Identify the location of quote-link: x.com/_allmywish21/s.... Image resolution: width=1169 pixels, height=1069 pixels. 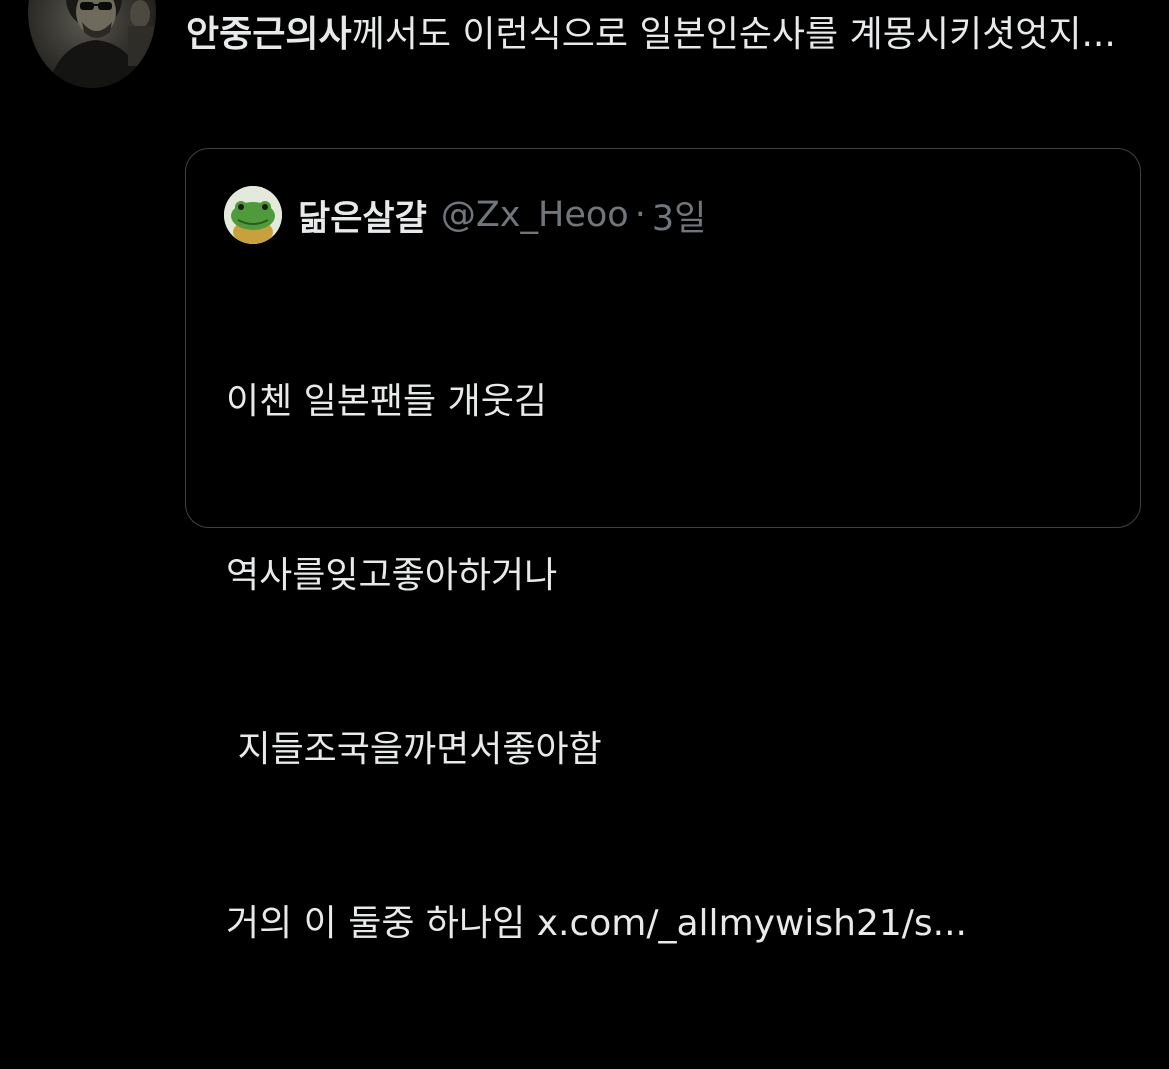
(752, 923).